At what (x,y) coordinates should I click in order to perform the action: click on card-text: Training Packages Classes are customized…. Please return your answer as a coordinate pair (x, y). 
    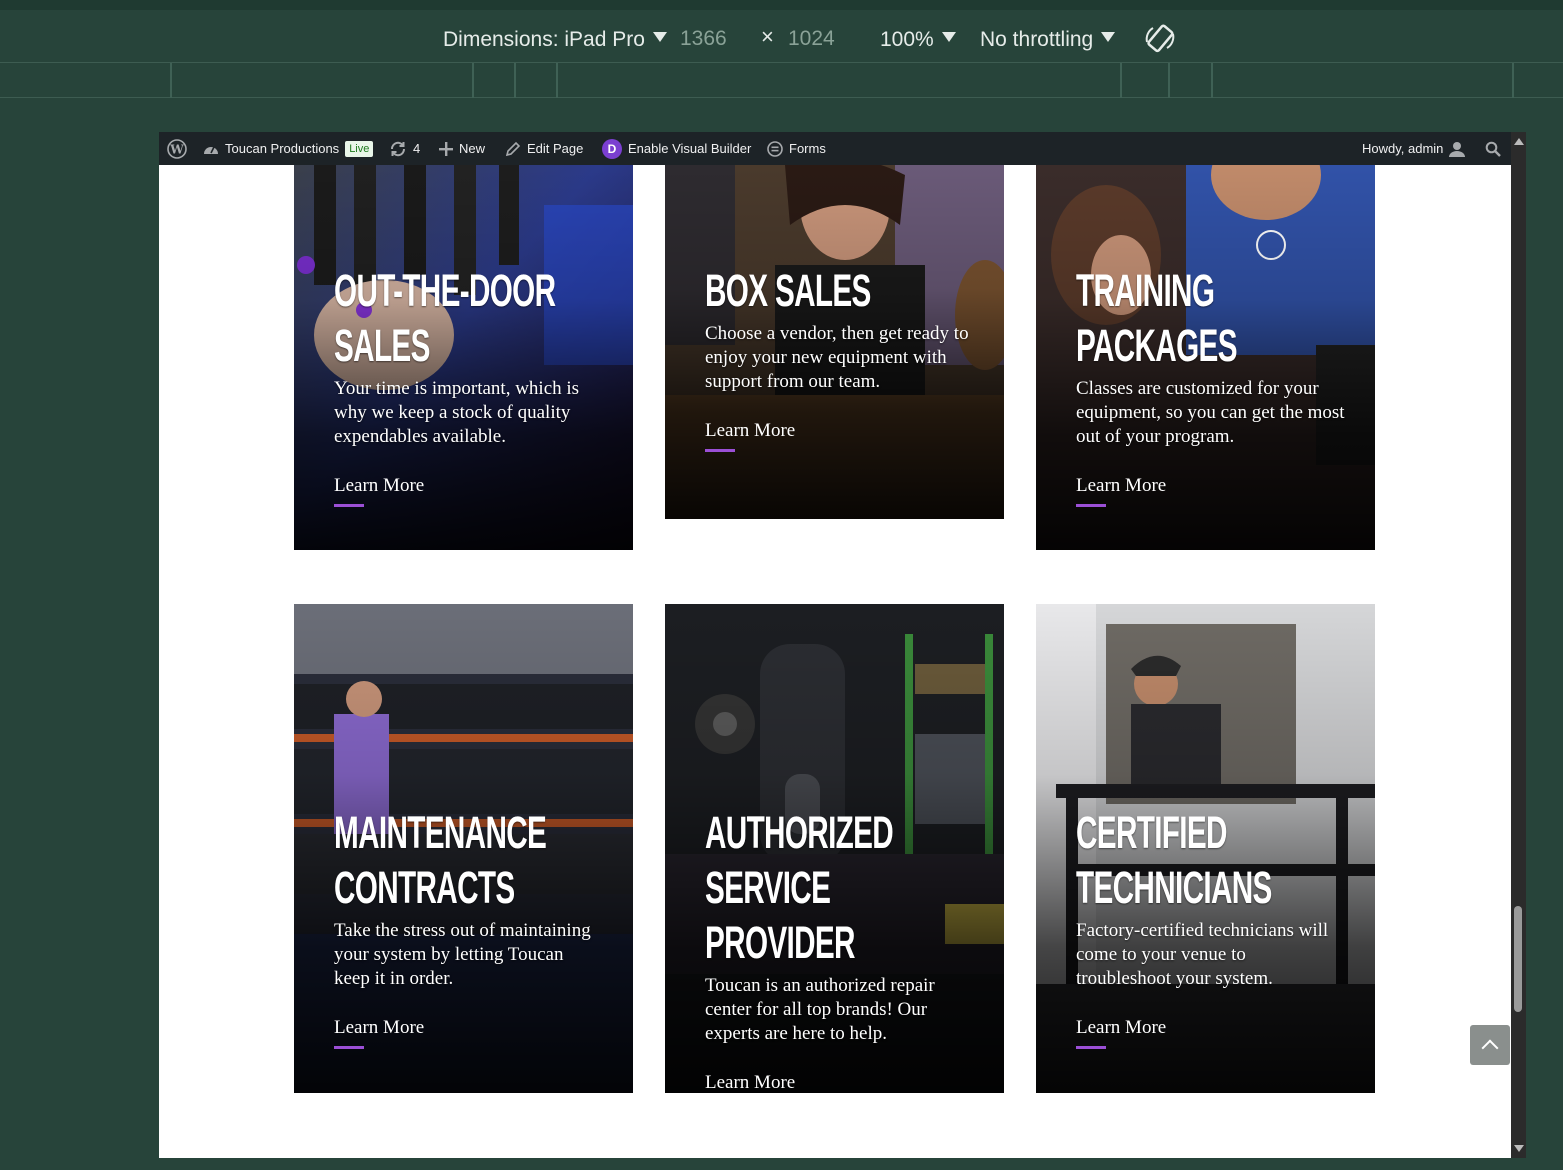
    Looking at the image, I should click on (1210, 385).